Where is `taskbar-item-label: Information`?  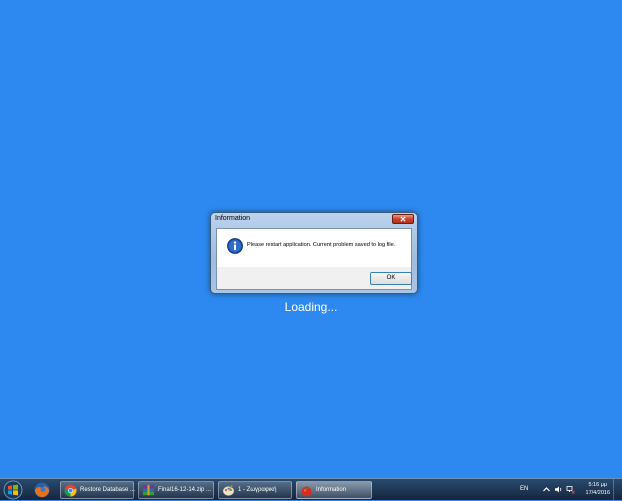
taskbar-item-label: Information is located at coordinates (331, 490).